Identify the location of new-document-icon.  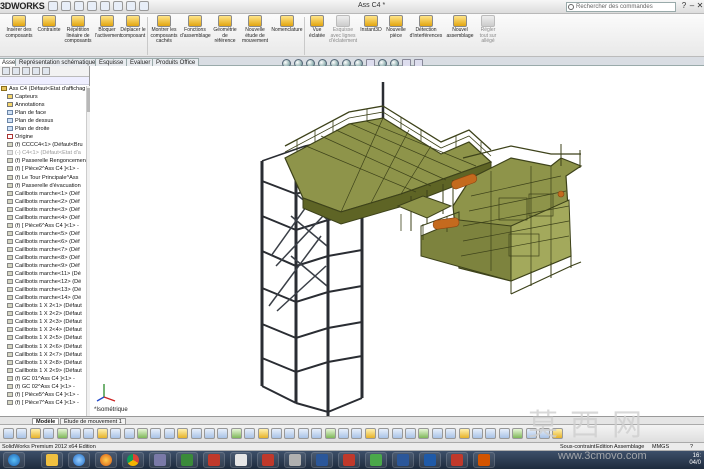
(53, 6).